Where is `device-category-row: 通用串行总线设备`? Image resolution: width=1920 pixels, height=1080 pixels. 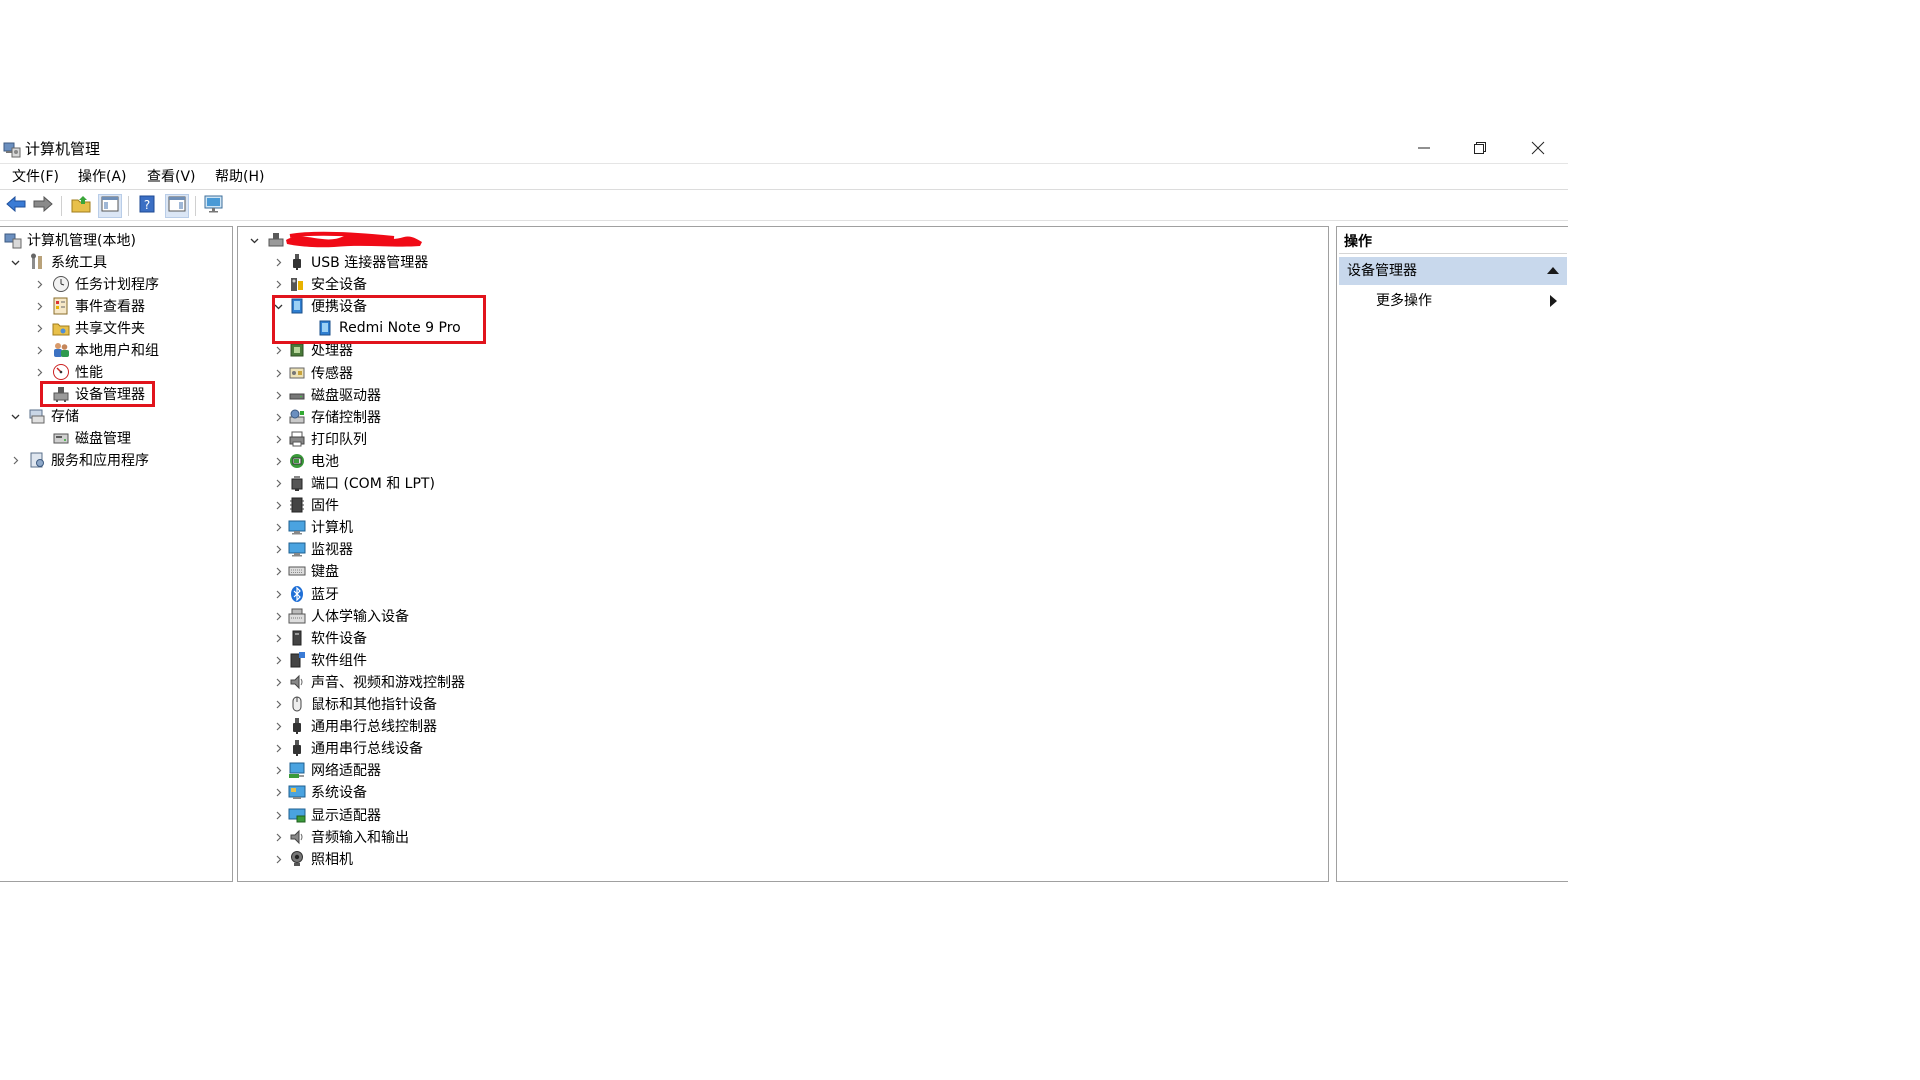
device-category-row: 通用串行总线设备 is located at coordinates (346, 748).